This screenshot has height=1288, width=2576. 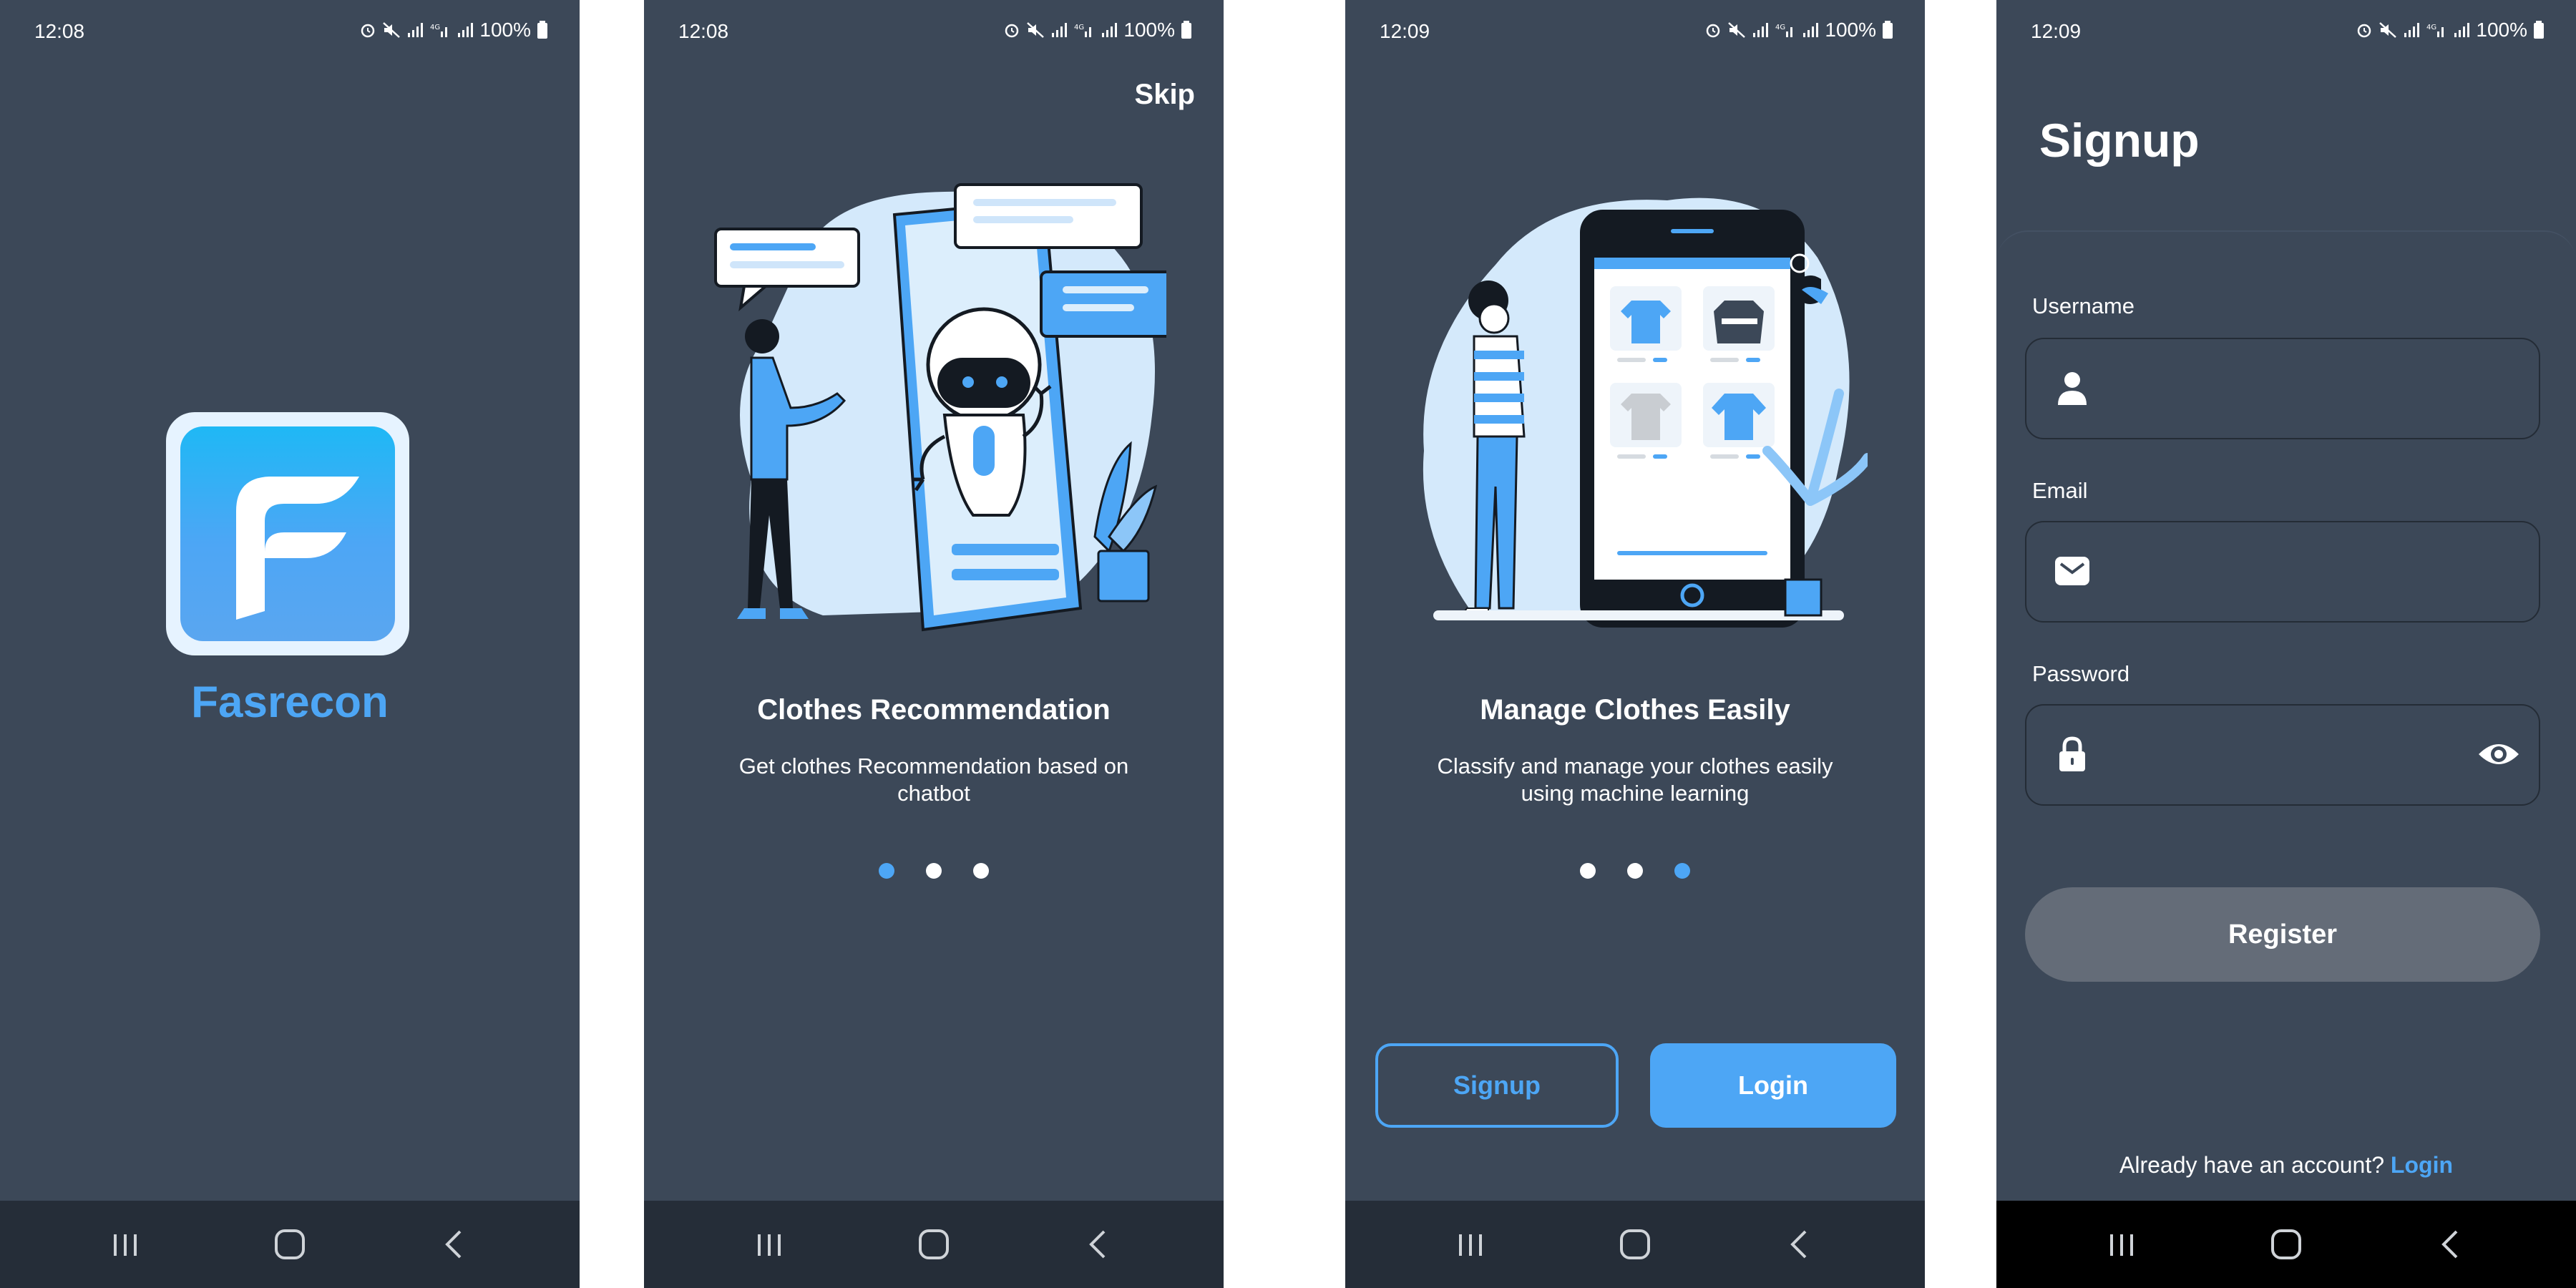 What do you see at coordinates (2498, 754) in the screenshot?
I see `eye-icon` at bounding box center [2498, 754].